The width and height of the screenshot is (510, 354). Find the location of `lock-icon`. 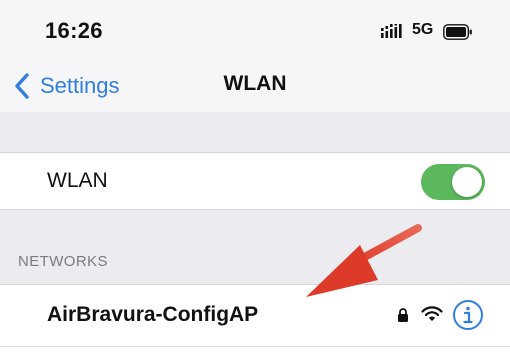

lock-icon is located at coordinates (403, 315).